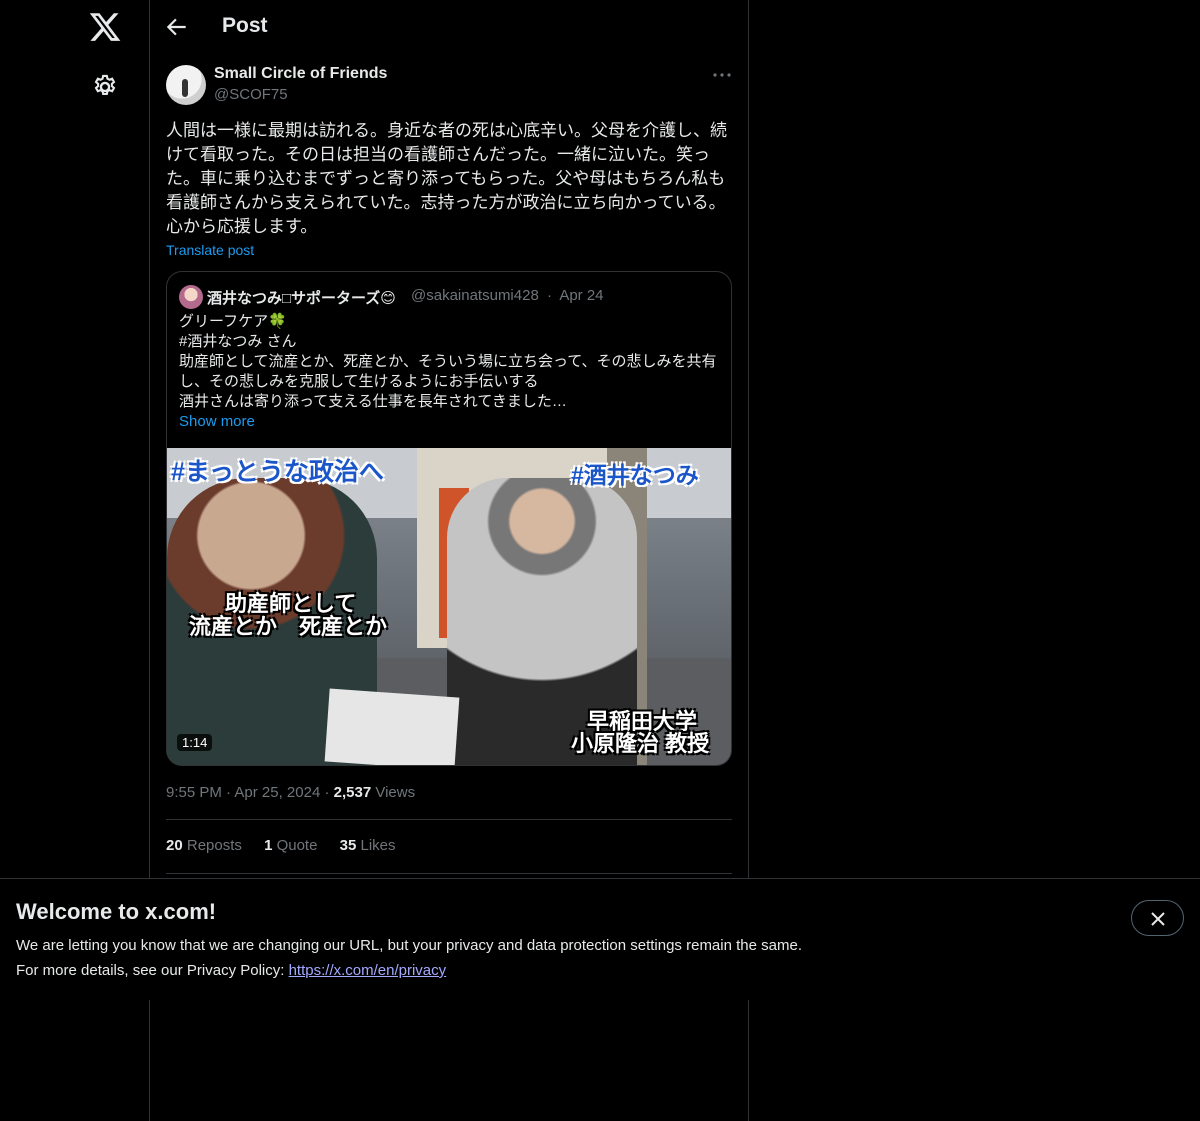  I want to click on reposts-label: Reposts, so click(214, 845).